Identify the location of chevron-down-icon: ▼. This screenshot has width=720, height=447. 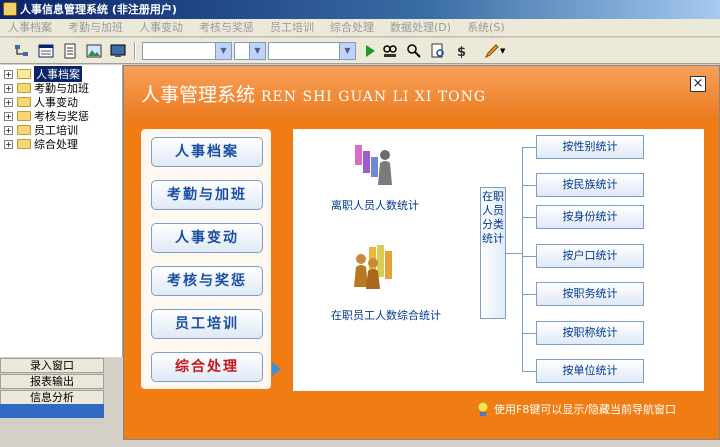
(502, 51).